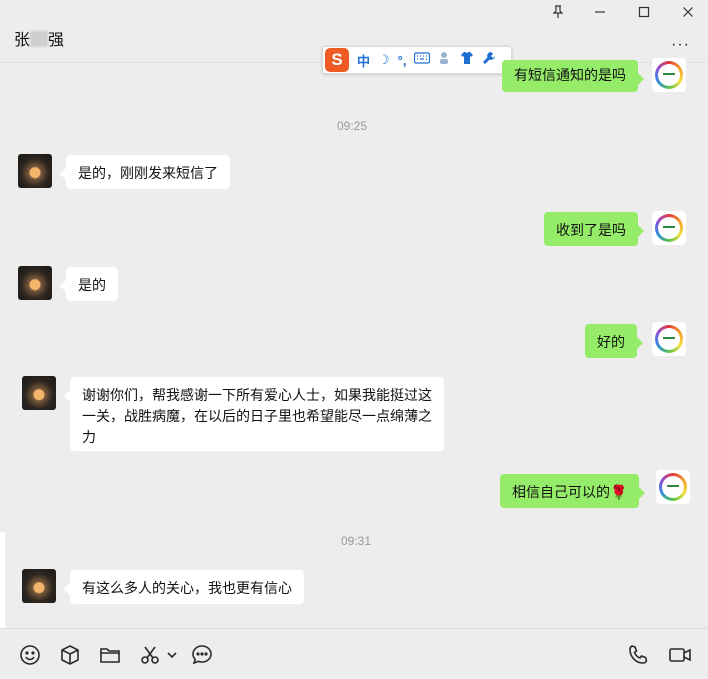 The height and width of the screenshot is (679, 708). What do you see at coordinates (680, 45) in the screenshot?
I see `more-options-button: ···` at bounding box center [680, 45].